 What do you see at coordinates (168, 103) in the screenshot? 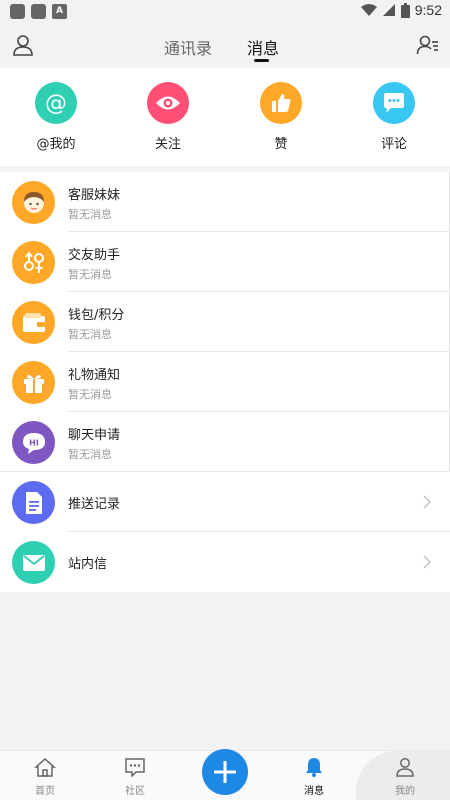
I see `eye-icon` at bounding box center [168, 103].